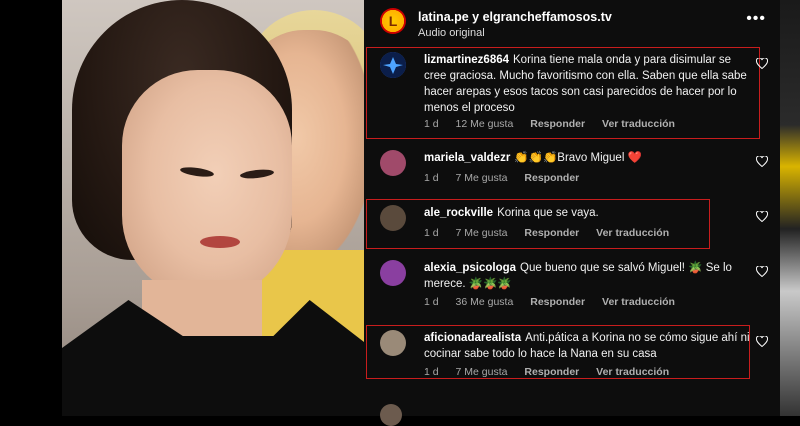 The height and width of the screenshot is (426, 800). Describe the element at coordinates (207, 185) in the screenshot. I see `woman-face` at that location.